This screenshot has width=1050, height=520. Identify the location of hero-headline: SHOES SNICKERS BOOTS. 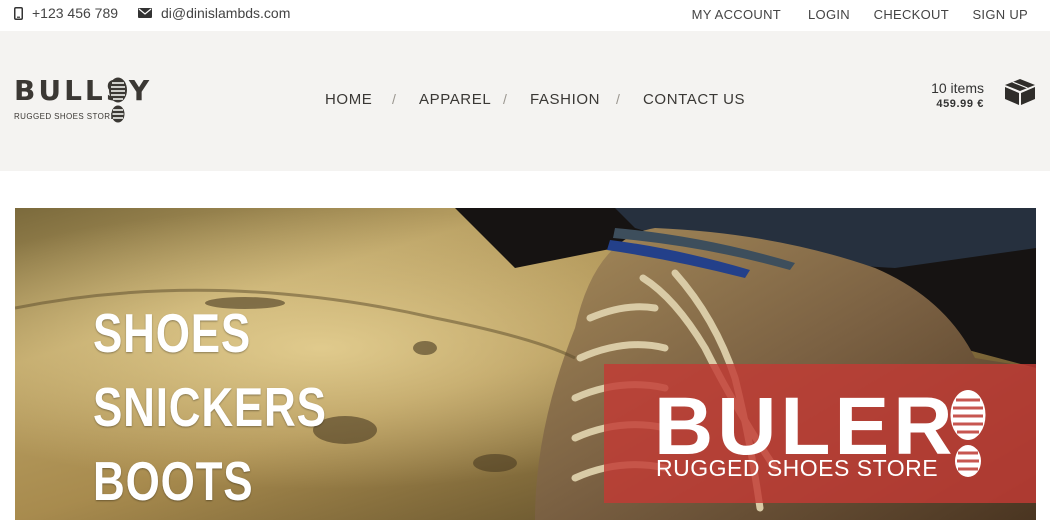
(239, 407).